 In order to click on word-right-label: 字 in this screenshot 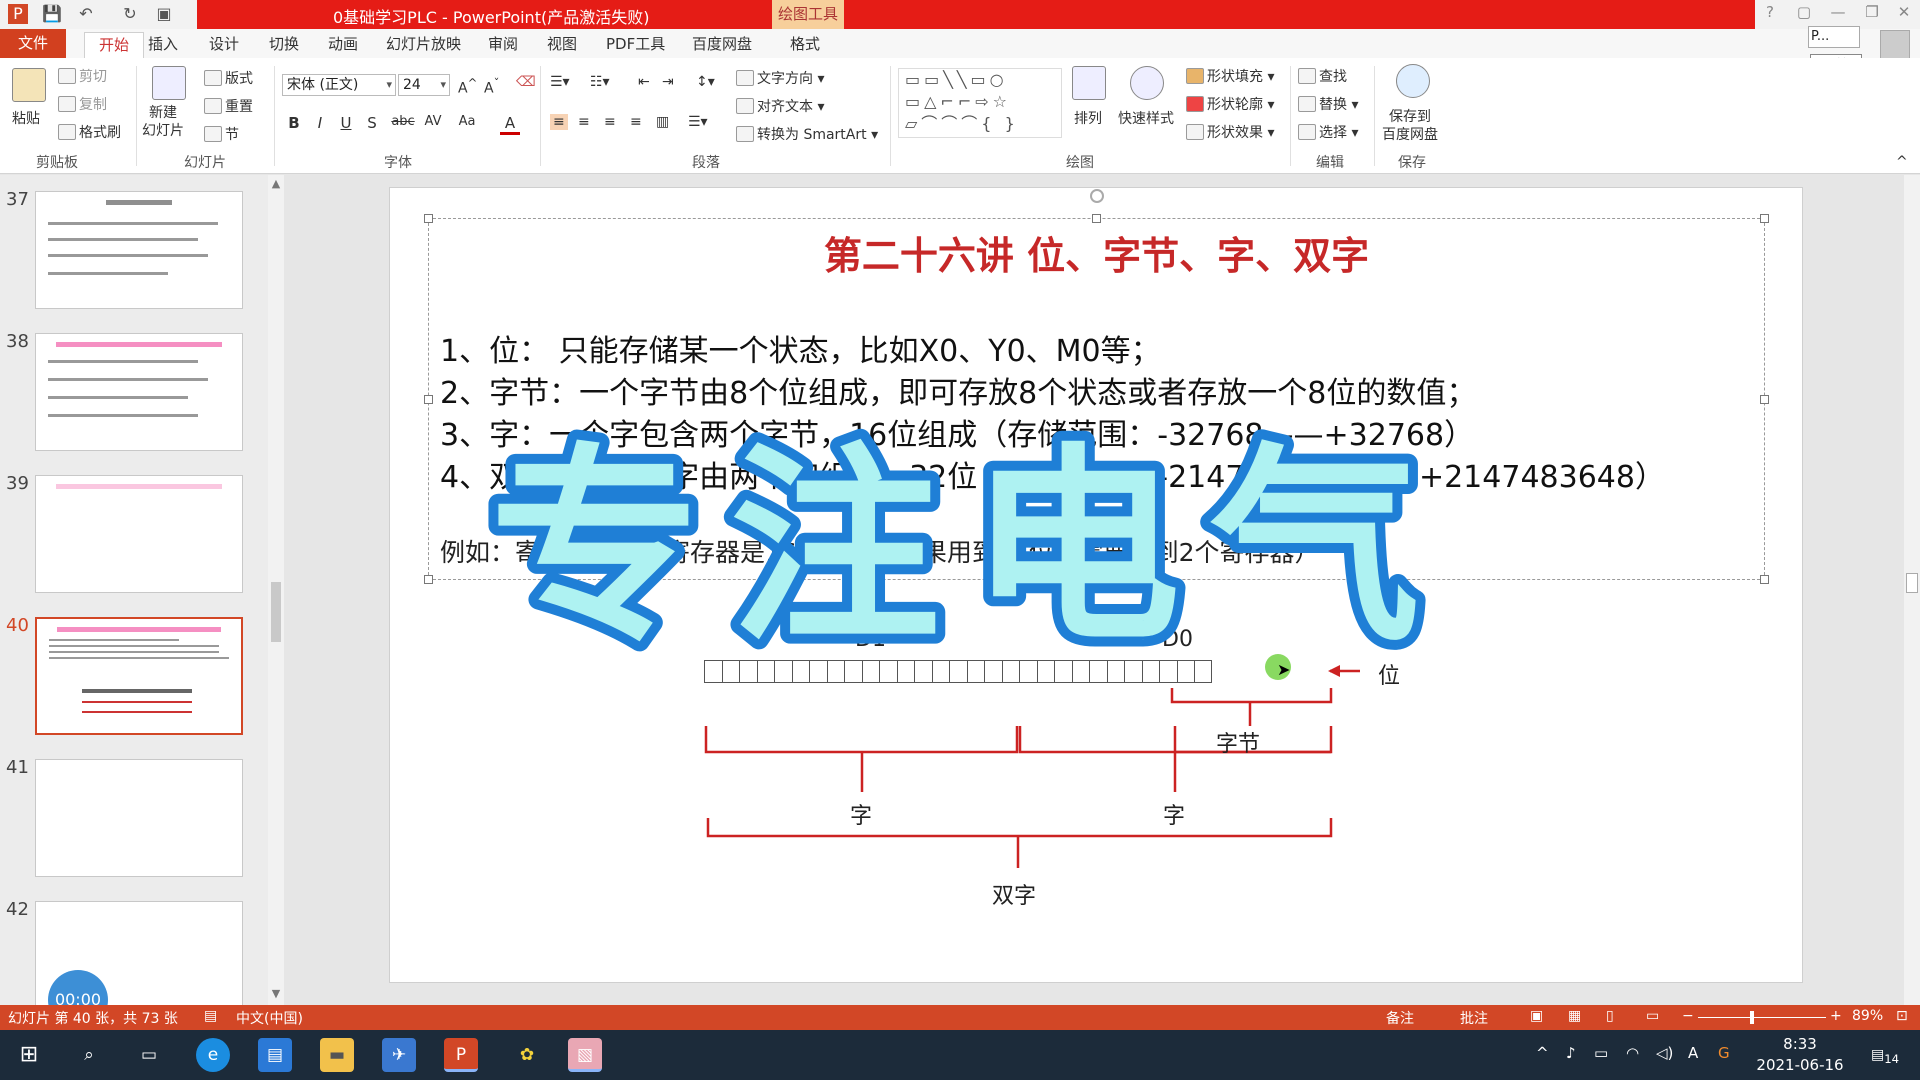, I will do `click(1174, 816)`.